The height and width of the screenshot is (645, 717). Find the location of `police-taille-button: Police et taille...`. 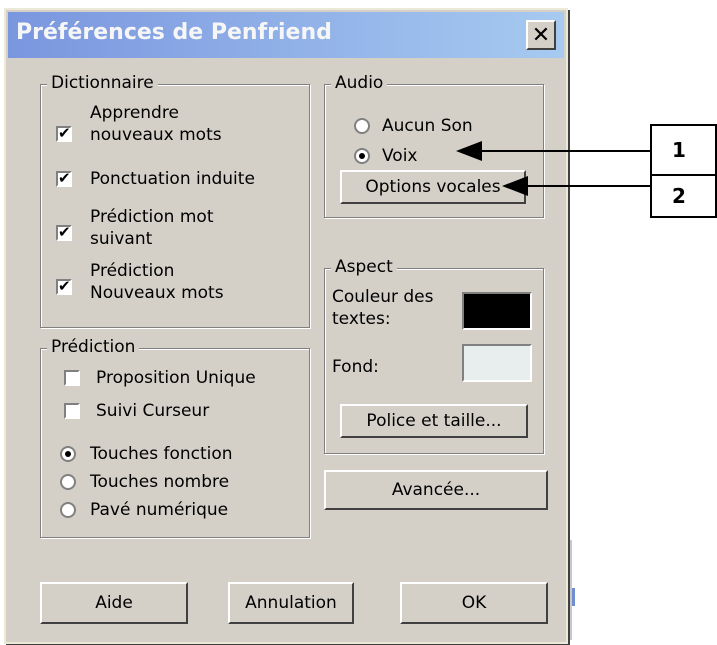

police-taille-button: Police et taille... is located at coordinates (434, 421).